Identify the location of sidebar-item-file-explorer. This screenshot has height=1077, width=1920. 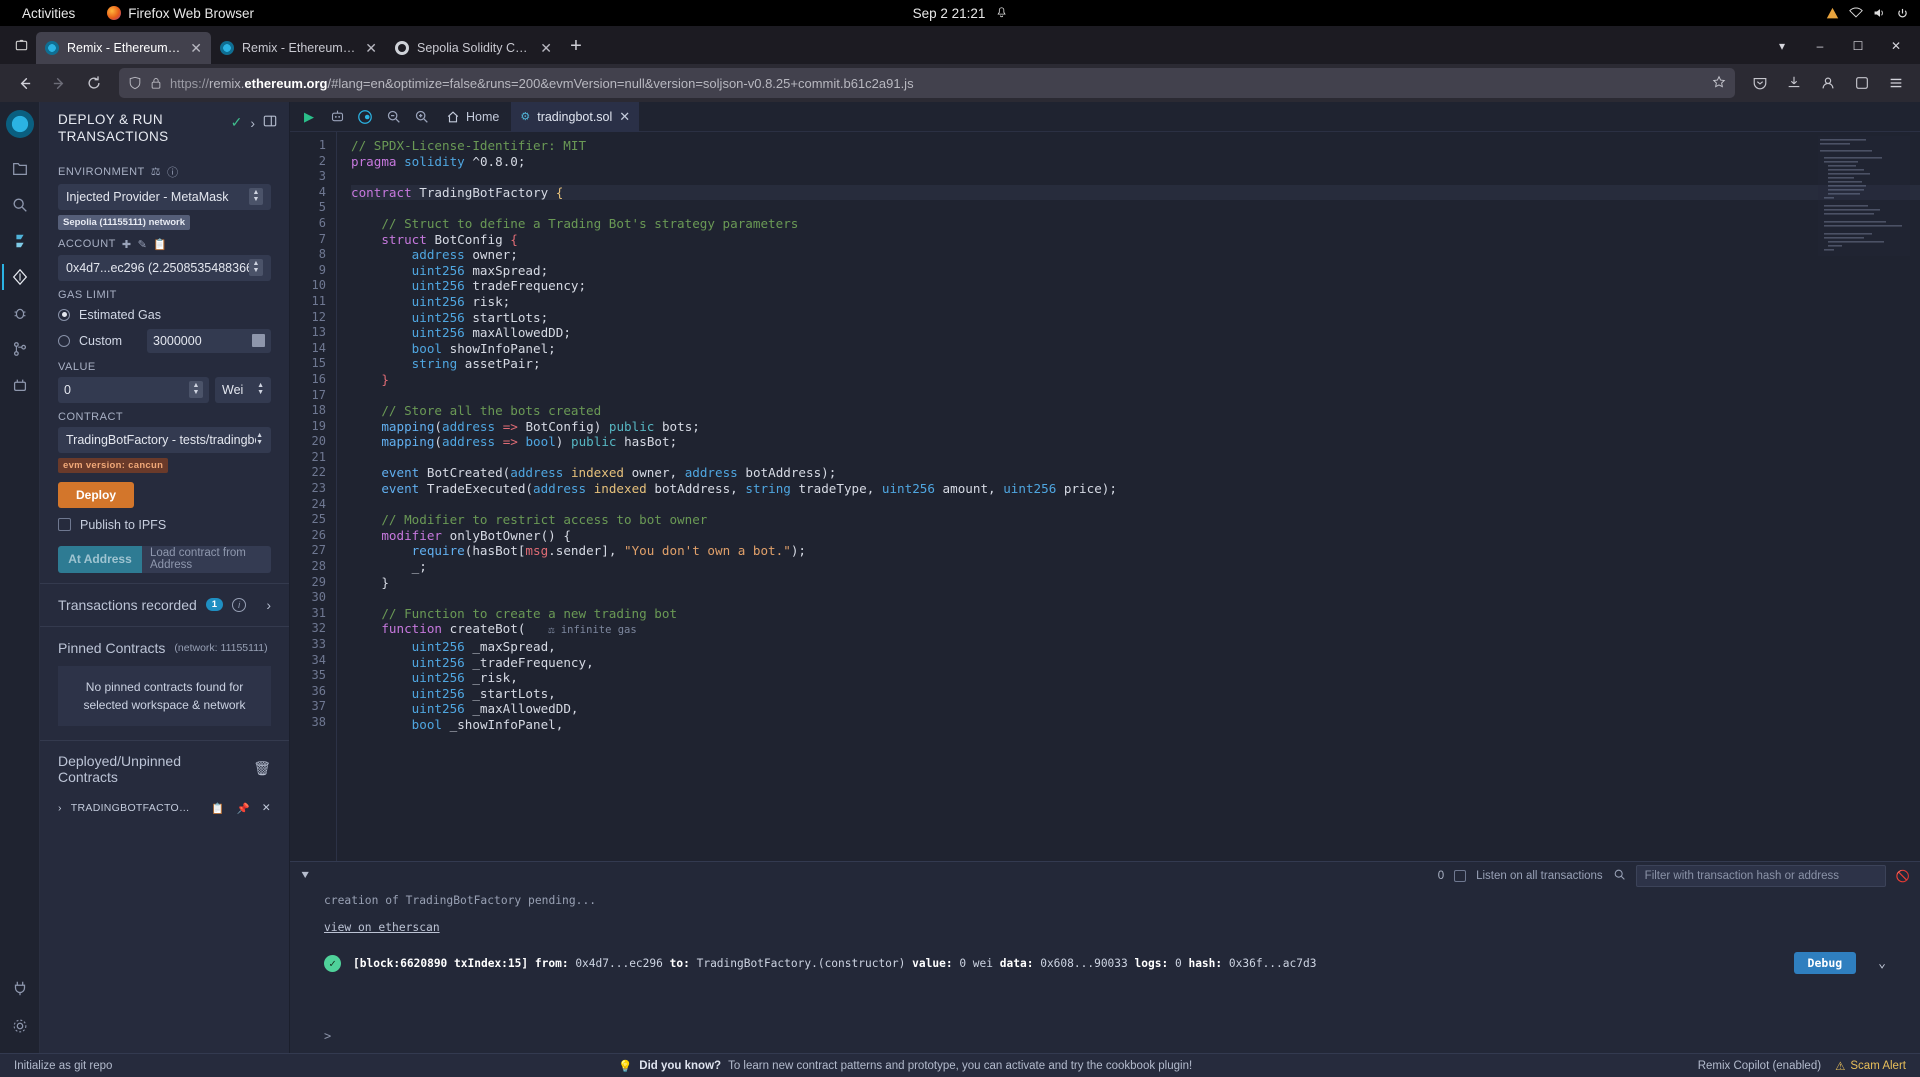
(20, 169).